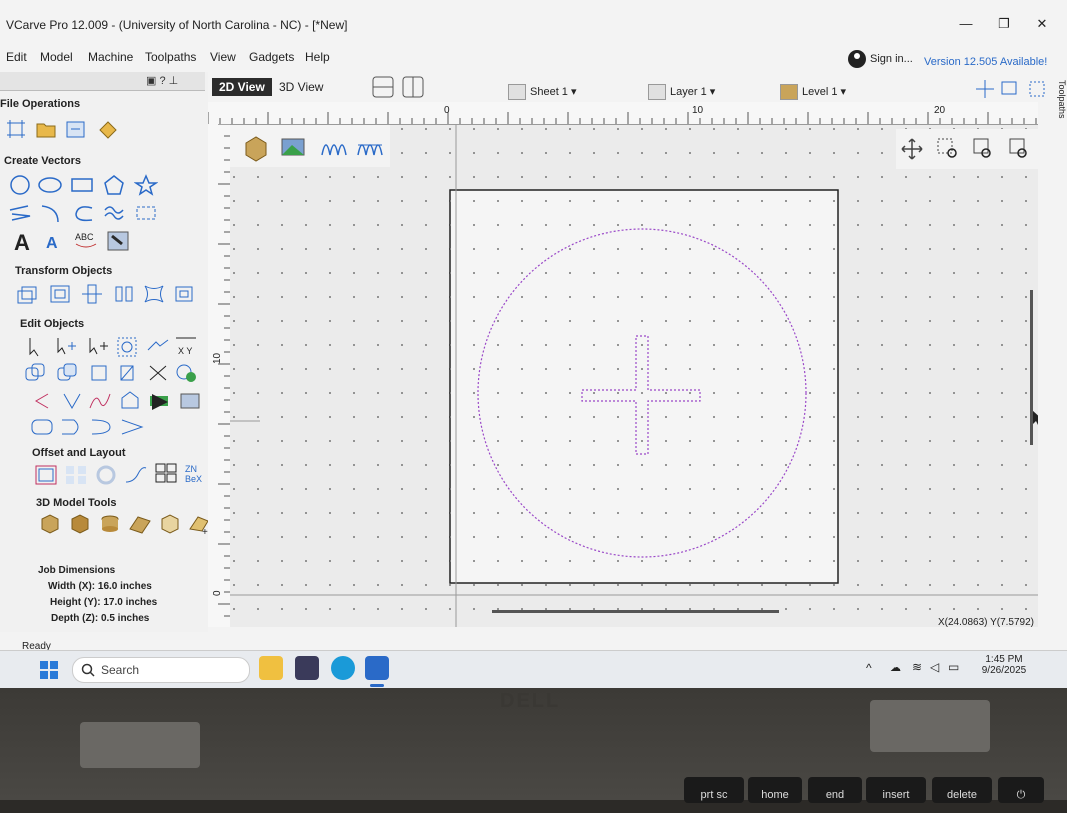 This screenshot has width=1067, height=813. I want to click on svg-text: ABC, so click(84, 237).